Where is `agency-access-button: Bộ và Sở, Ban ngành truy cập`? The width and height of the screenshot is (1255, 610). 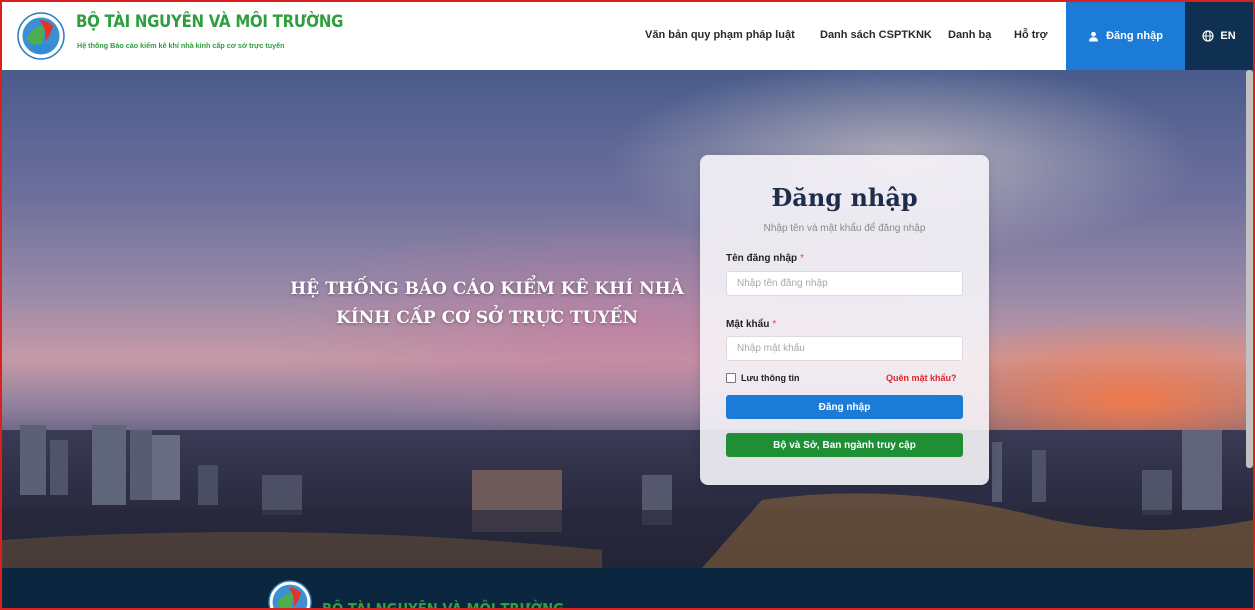
agency-access-button: Bộ và Sở, Ban ngành truy cập is located at coordinates (844, 445).